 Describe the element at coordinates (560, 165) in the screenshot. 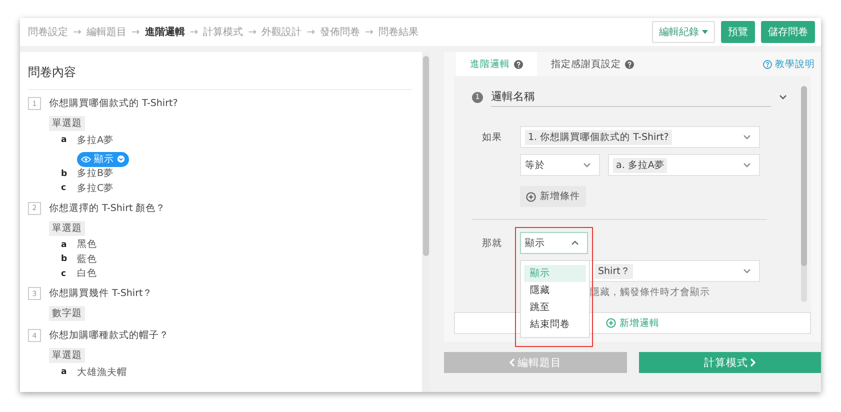

I see `operator-select: 等於` at that location.